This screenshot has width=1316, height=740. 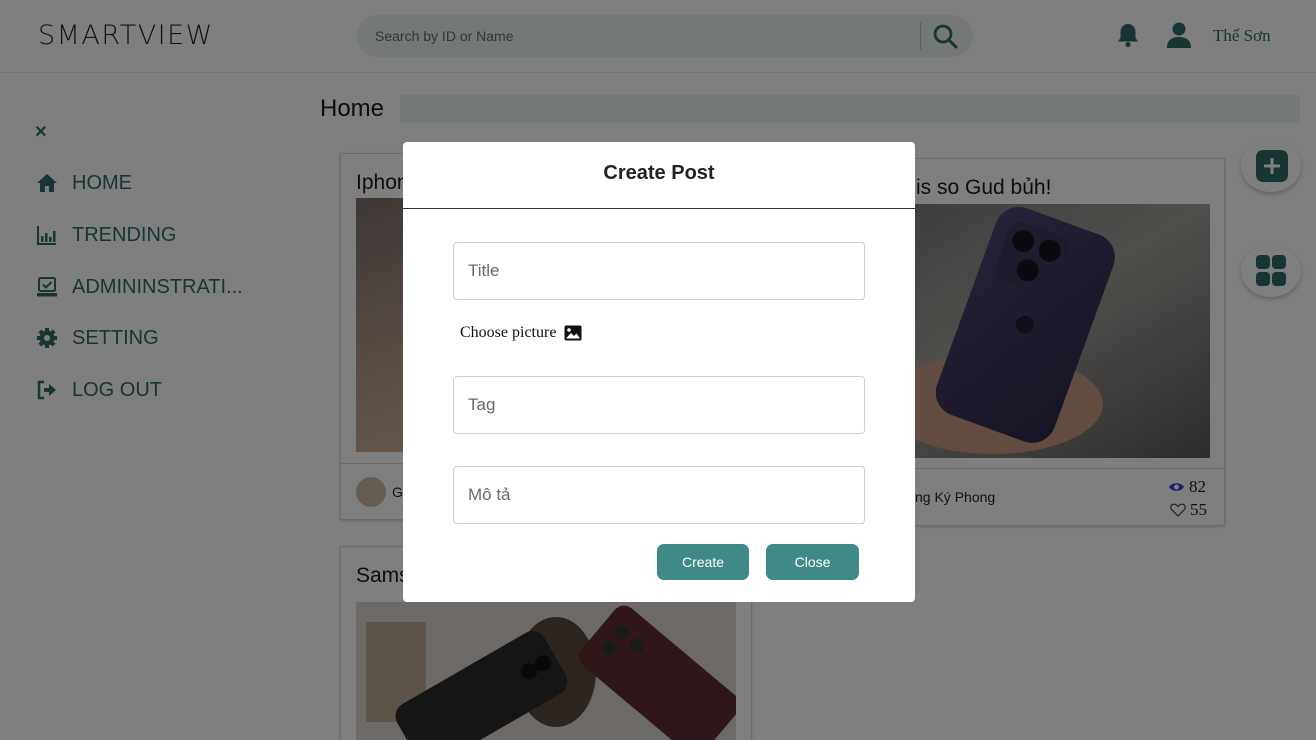 I want to click on create-button: Create, so click(x=703, y=562).